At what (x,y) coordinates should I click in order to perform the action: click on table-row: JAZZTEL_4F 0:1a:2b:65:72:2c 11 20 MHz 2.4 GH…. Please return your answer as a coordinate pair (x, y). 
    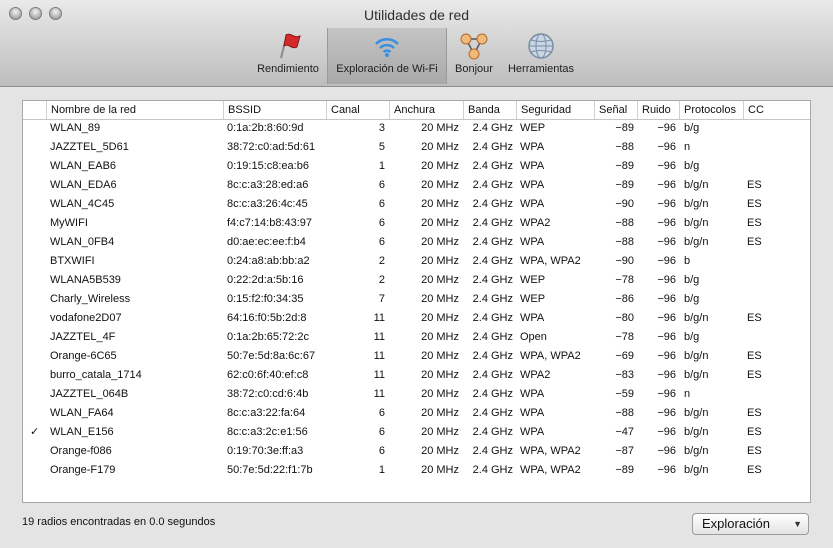
    Looking at the image, I should click on (416, 337).